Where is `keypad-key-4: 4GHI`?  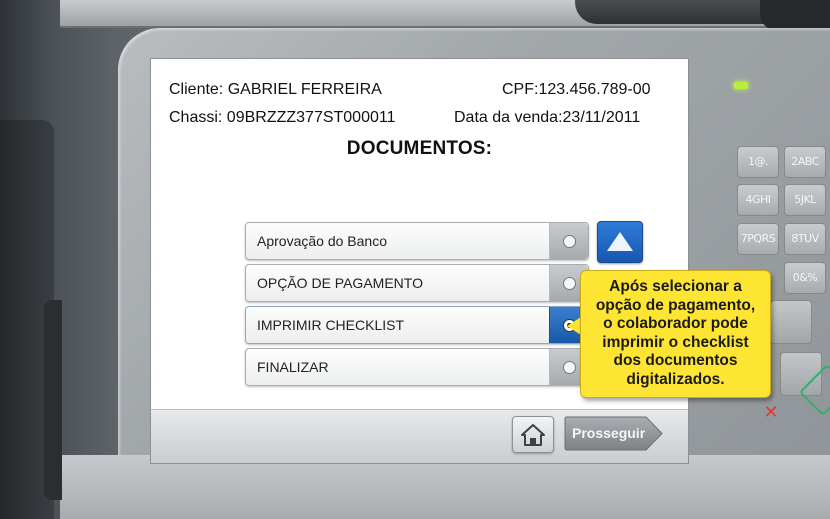 keypad-key-4: 4GHI is located at coordinates (758, 200).